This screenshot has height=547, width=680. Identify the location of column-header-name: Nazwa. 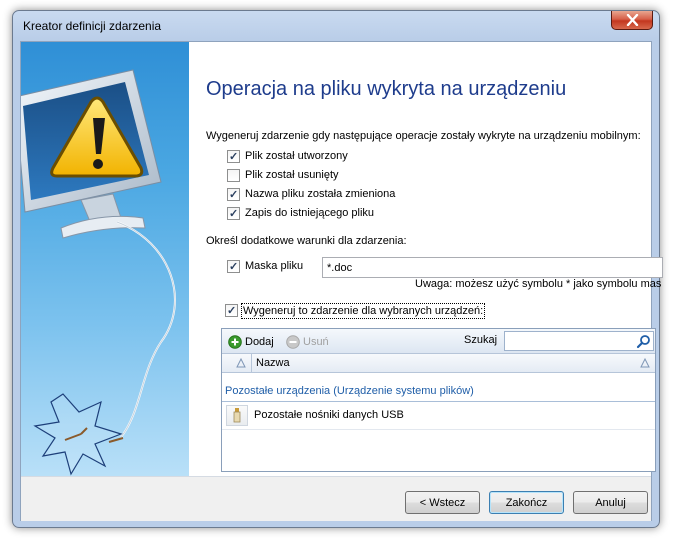
(273, 363).